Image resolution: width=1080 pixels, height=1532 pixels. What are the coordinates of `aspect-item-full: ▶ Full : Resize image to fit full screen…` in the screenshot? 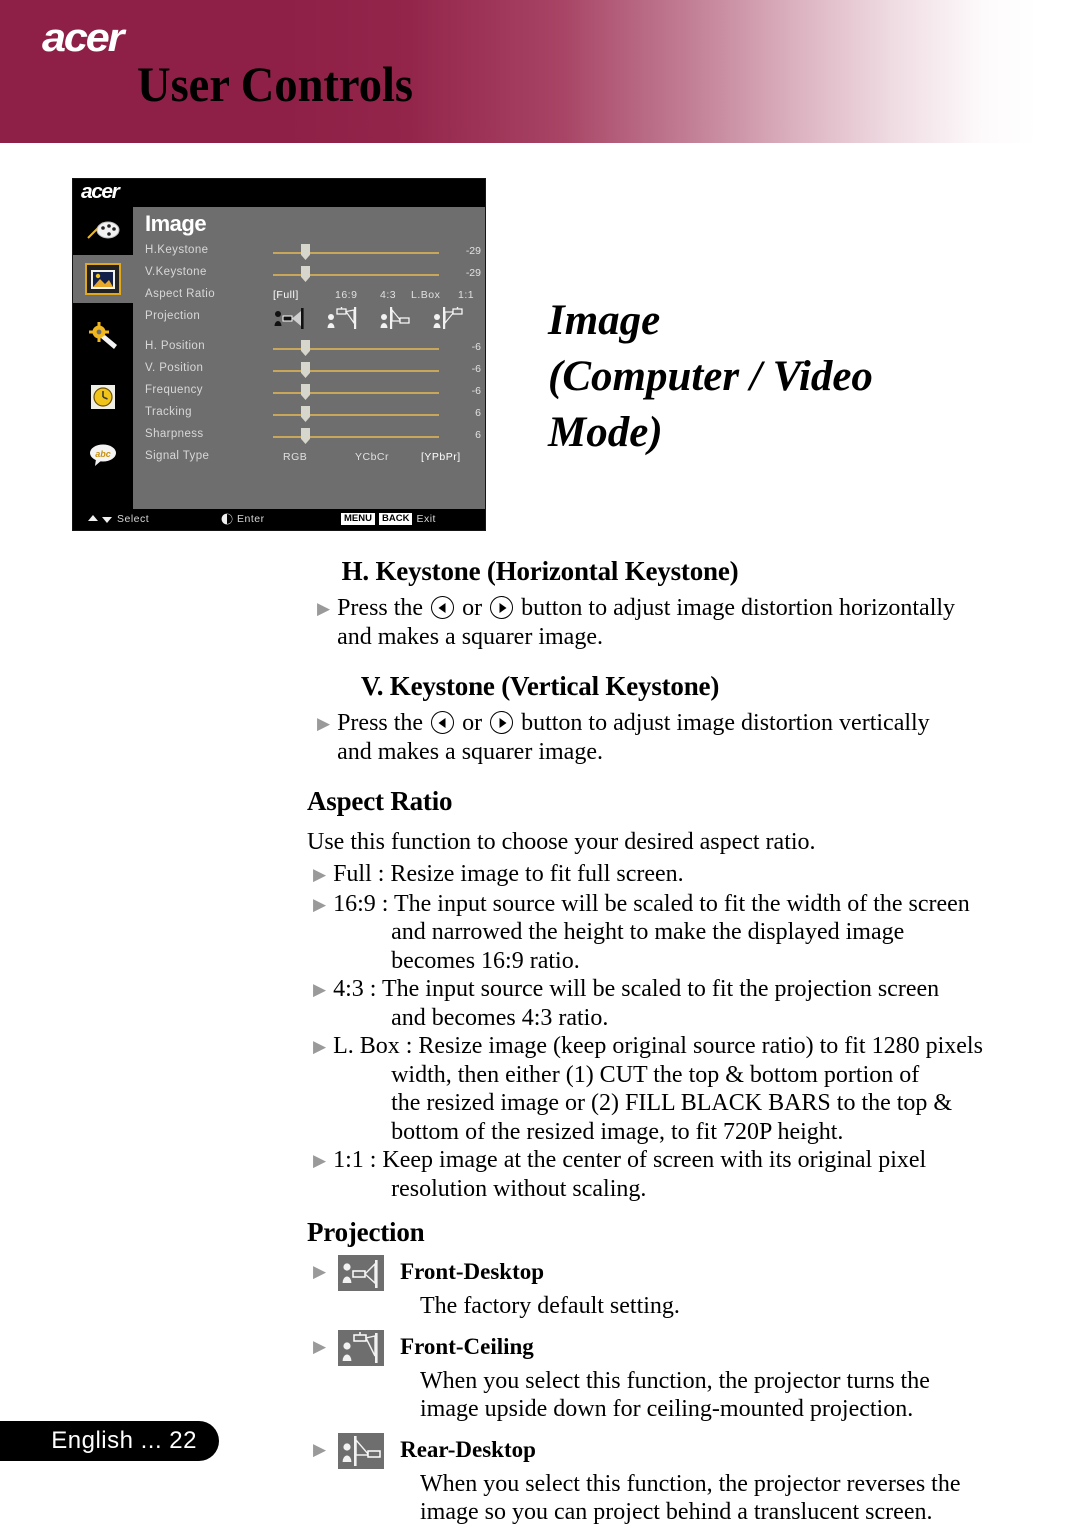 It's located at (540, 875).